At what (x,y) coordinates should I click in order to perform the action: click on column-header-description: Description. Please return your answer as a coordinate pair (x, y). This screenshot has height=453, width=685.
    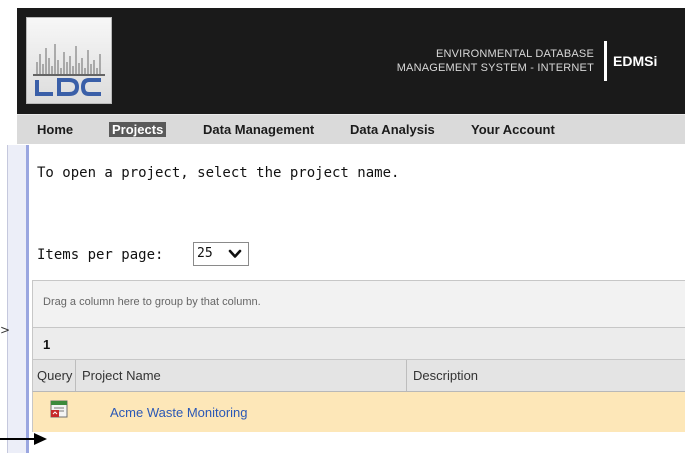
    Looking at the image, I should click on (546, 375).